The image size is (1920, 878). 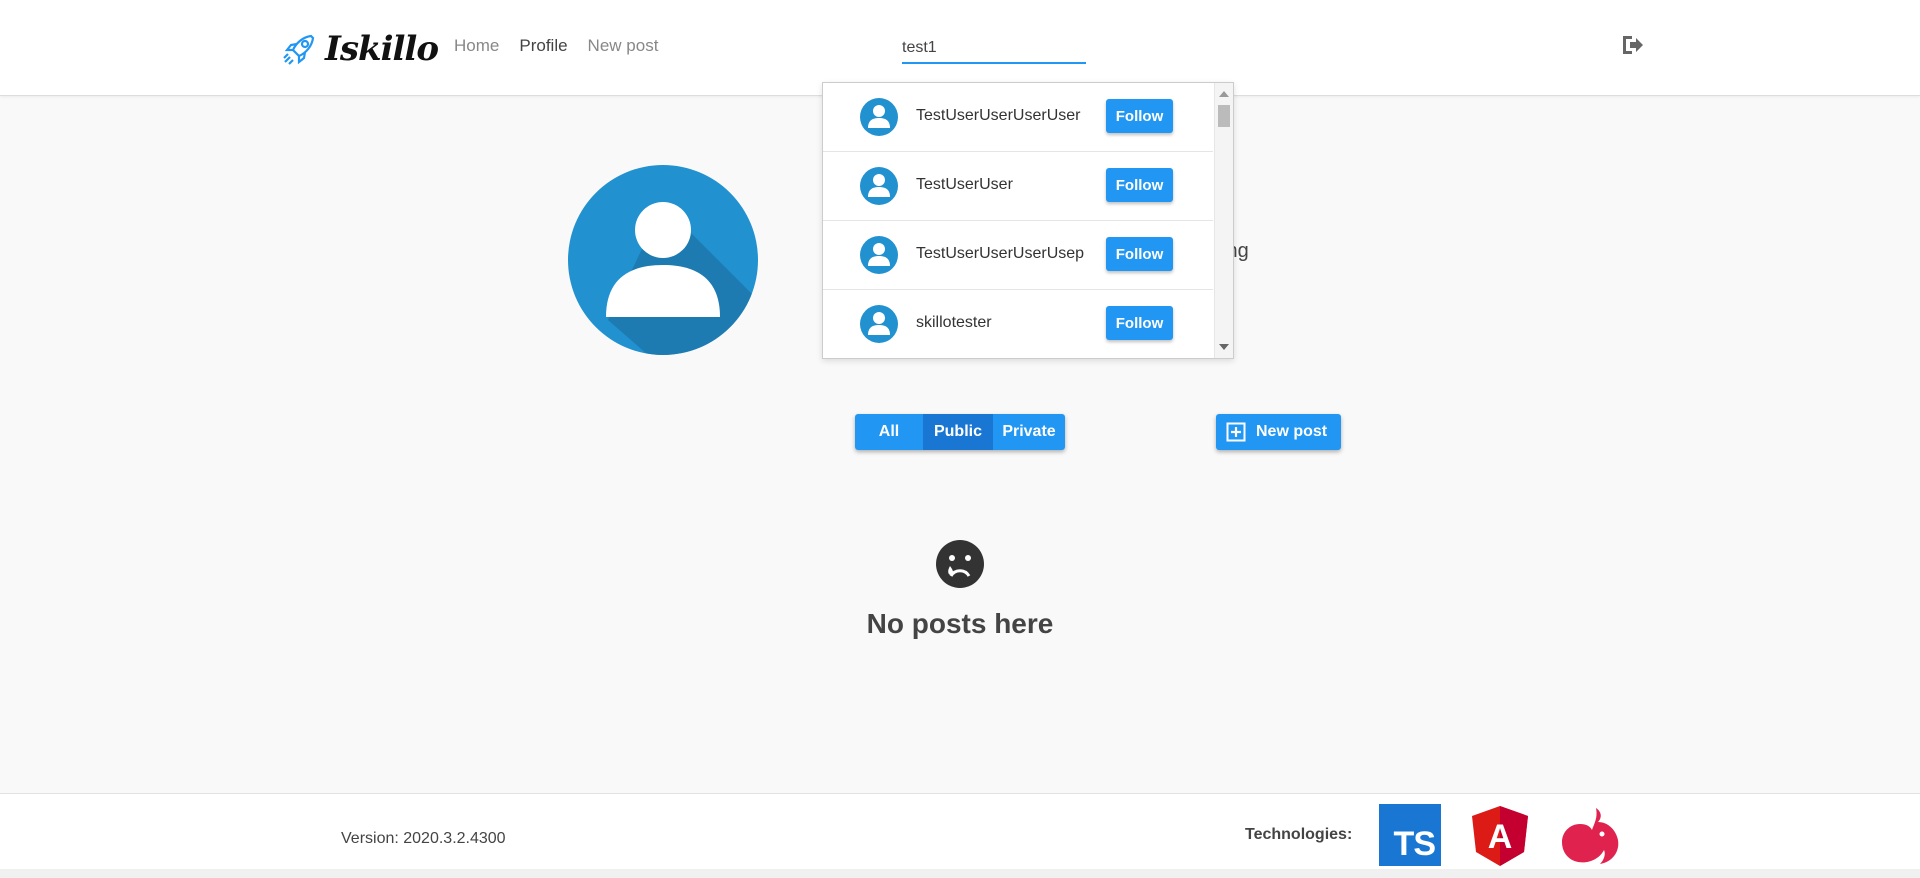 What do you see at coordinates (1224, 116) in the screenshot?
I see `scrollbar-thumb` at bounding box center [1224, 116].